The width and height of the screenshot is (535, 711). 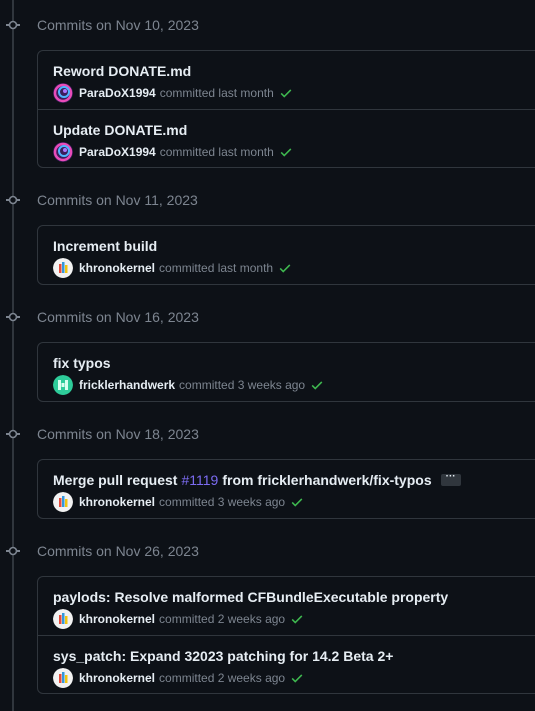 What do you see at coordinates (105, 246) in the screenshot?
I see `commit-message-link: Increment build` at bounding box center [105, 246].